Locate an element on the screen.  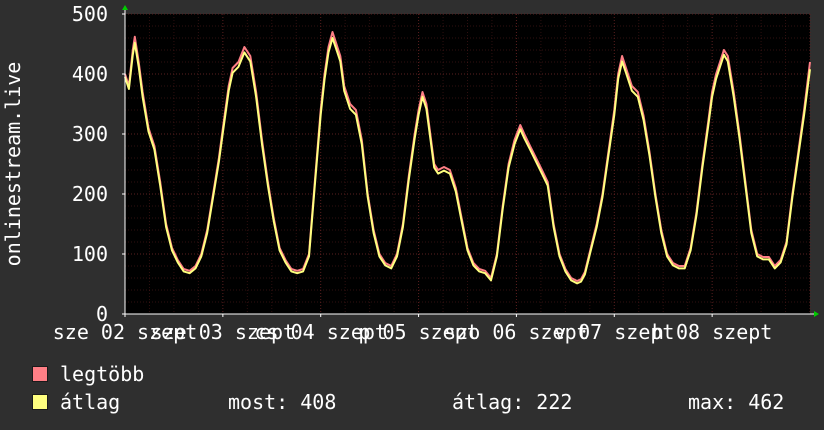
stat-average: átlag: 222 is located at coordinates (512, 402).